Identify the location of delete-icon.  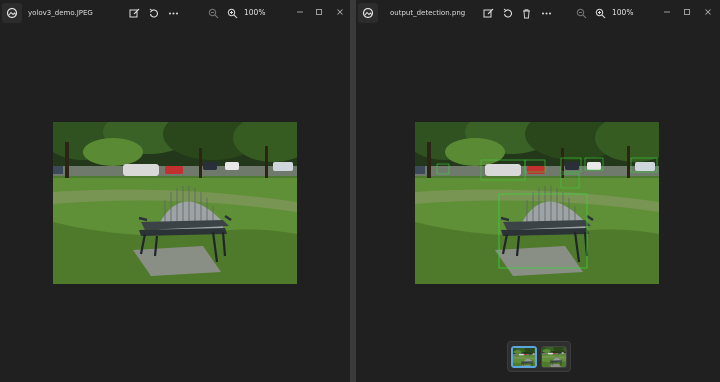
(526, 13).